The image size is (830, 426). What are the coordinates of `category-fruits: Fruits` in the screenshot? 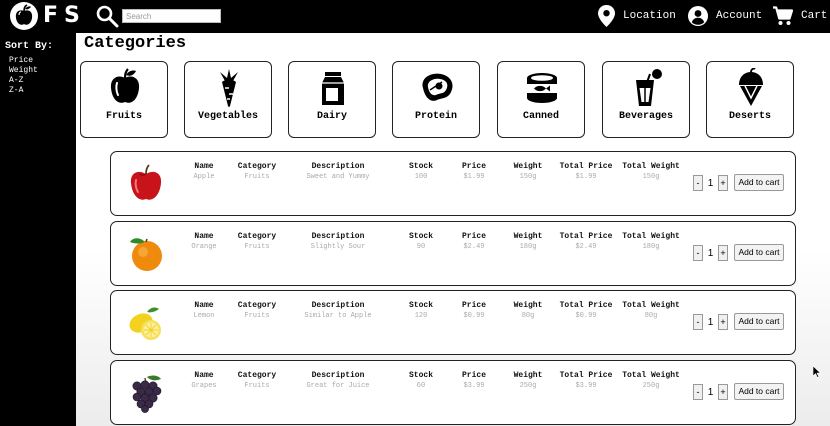 It's located at (124, 99).